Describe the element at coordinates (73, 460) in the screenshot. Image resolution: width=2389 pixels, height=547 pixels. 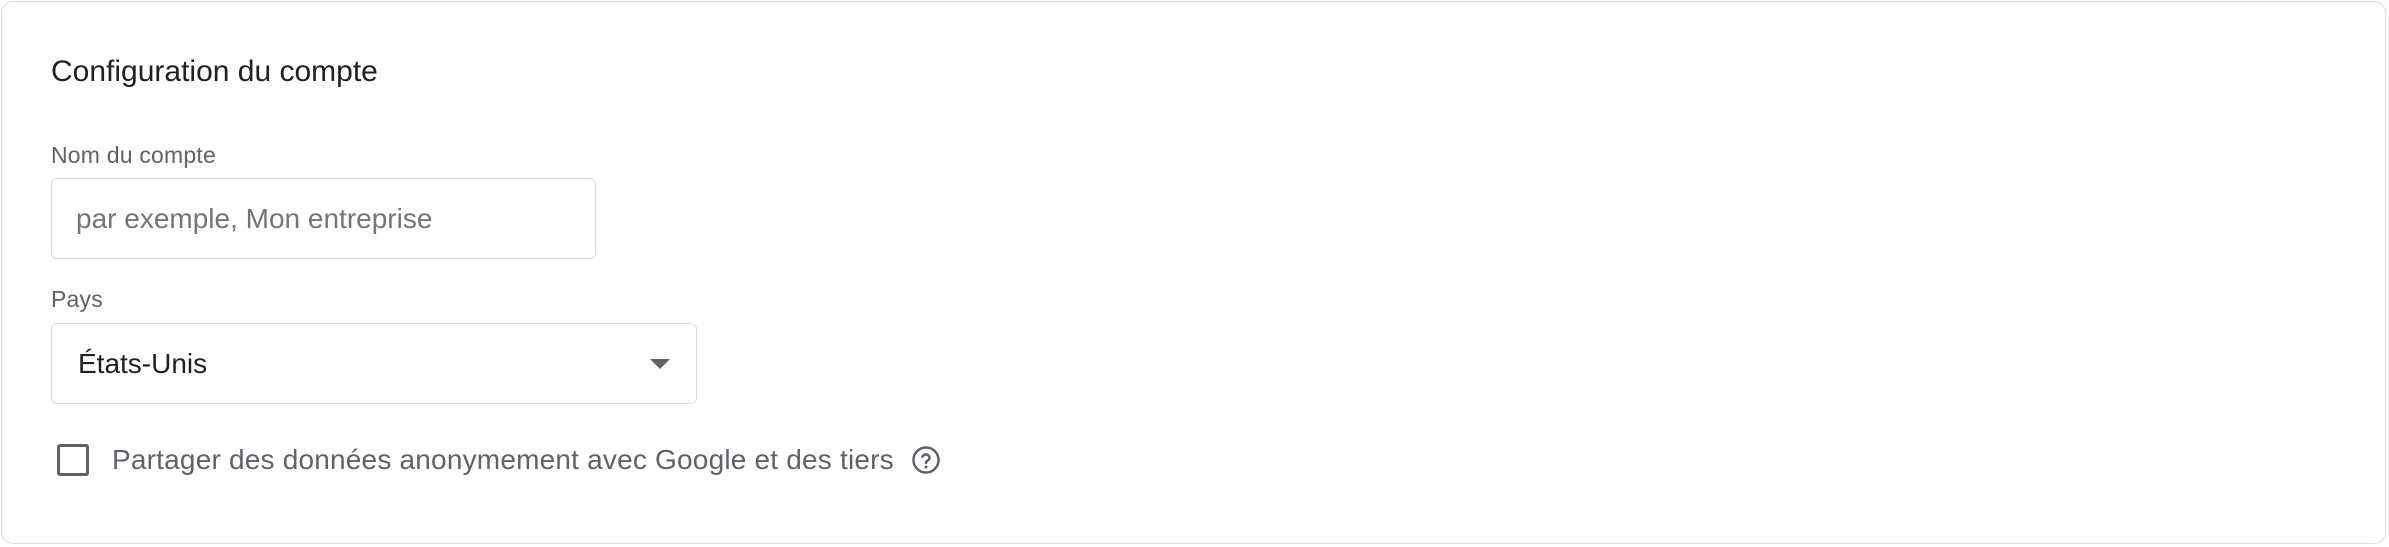
I see `share-data-checkbox` at that location.